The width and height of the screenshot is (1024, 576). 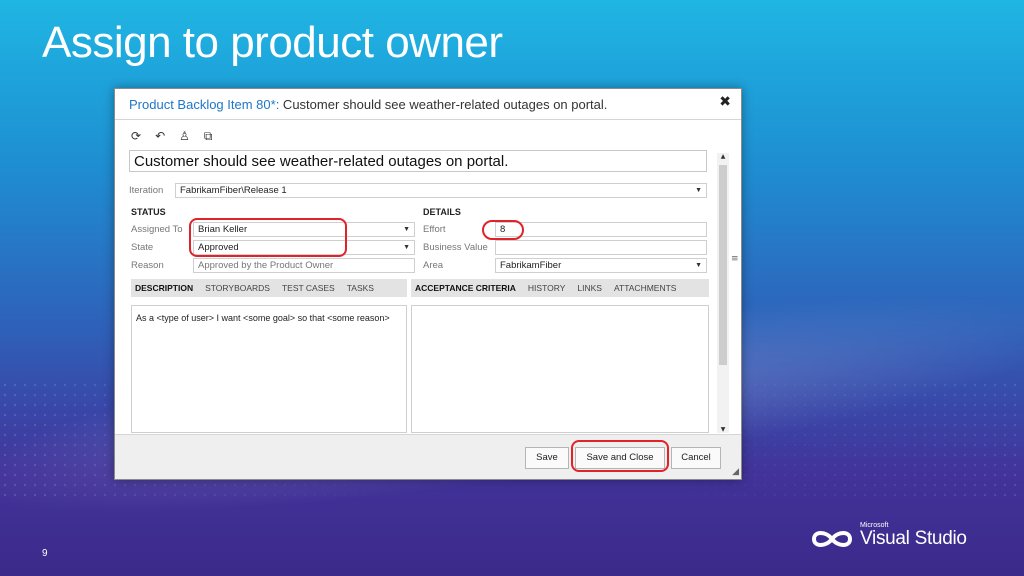 What do you see at coordinates (428, 119) in the screenshot?
I see `title-divider` at bounding box center [428, 119].